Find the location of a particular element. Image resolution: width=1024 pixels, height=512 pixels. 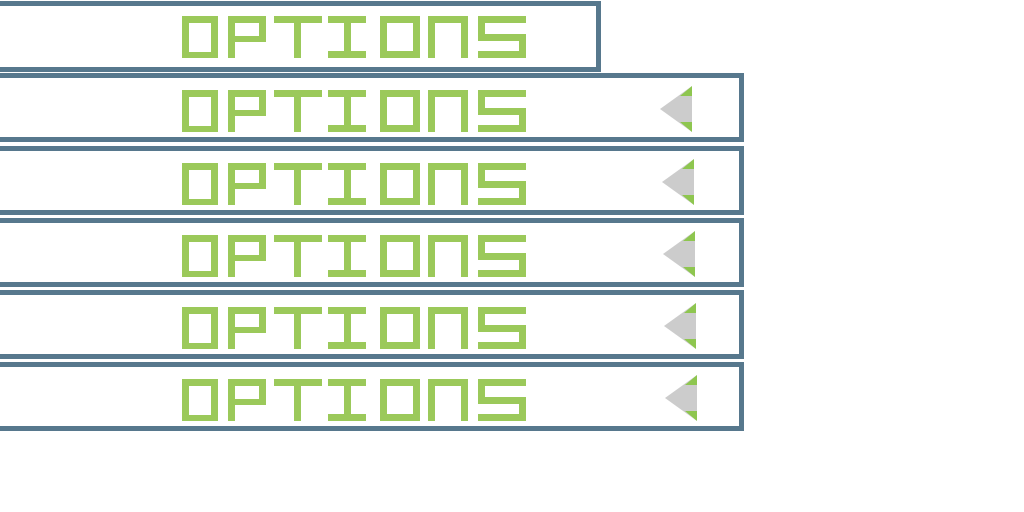

options-button-2: OPTIONS is located at coordinates (372, 107).